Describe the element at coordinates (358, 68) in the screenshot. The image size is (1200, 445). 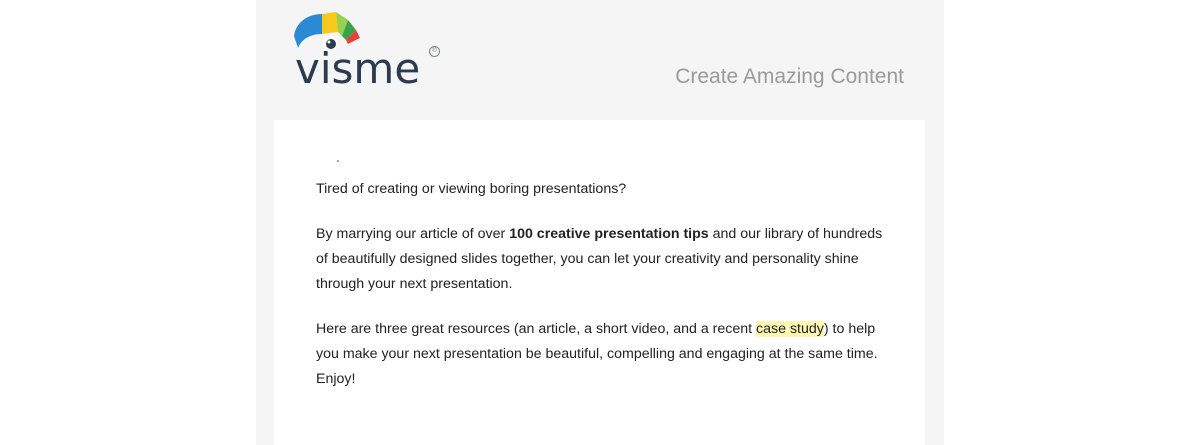
I see `logo-wordmark: visme` at that location.